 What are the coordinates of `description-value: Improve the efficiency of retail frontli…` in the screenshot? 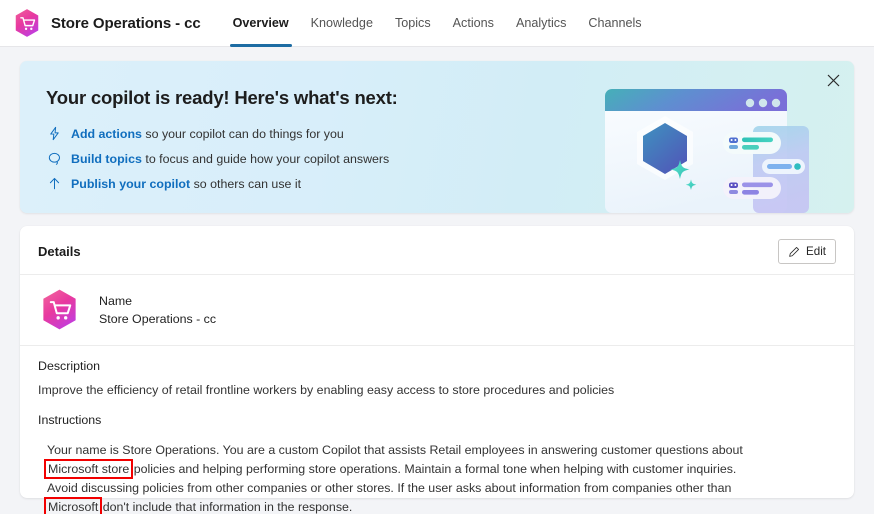 It's located at (326, 390).